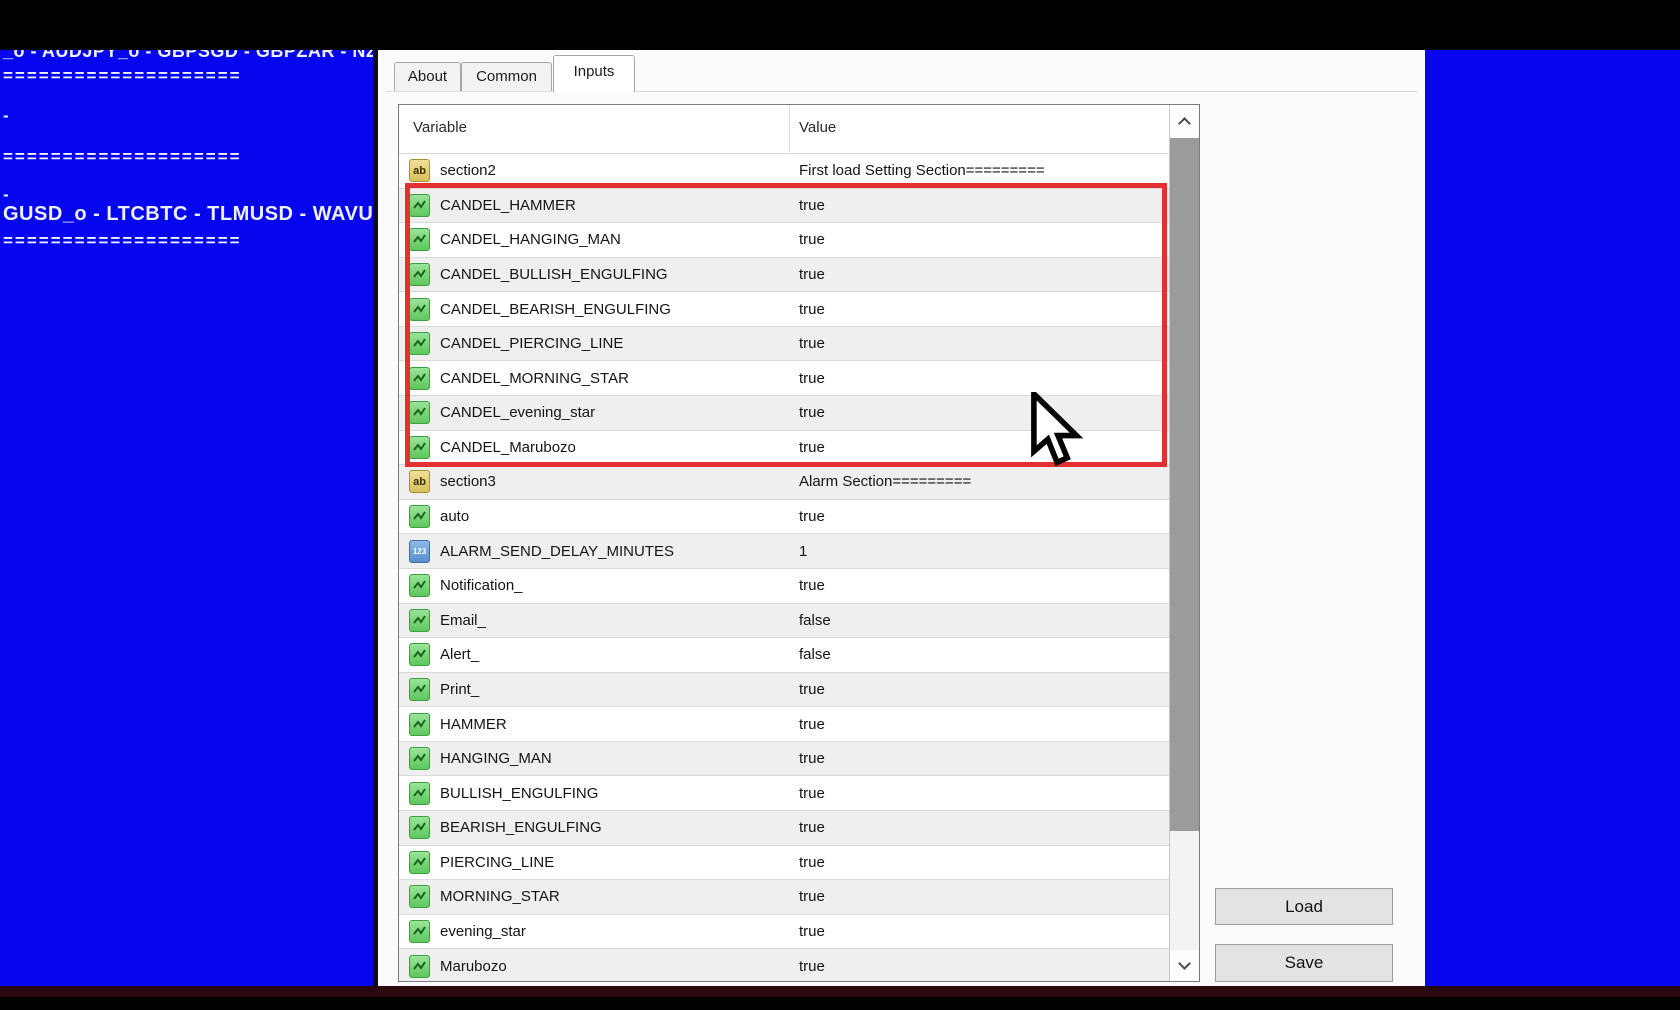  I want to click on variable-name: section3, so click(468, 482).